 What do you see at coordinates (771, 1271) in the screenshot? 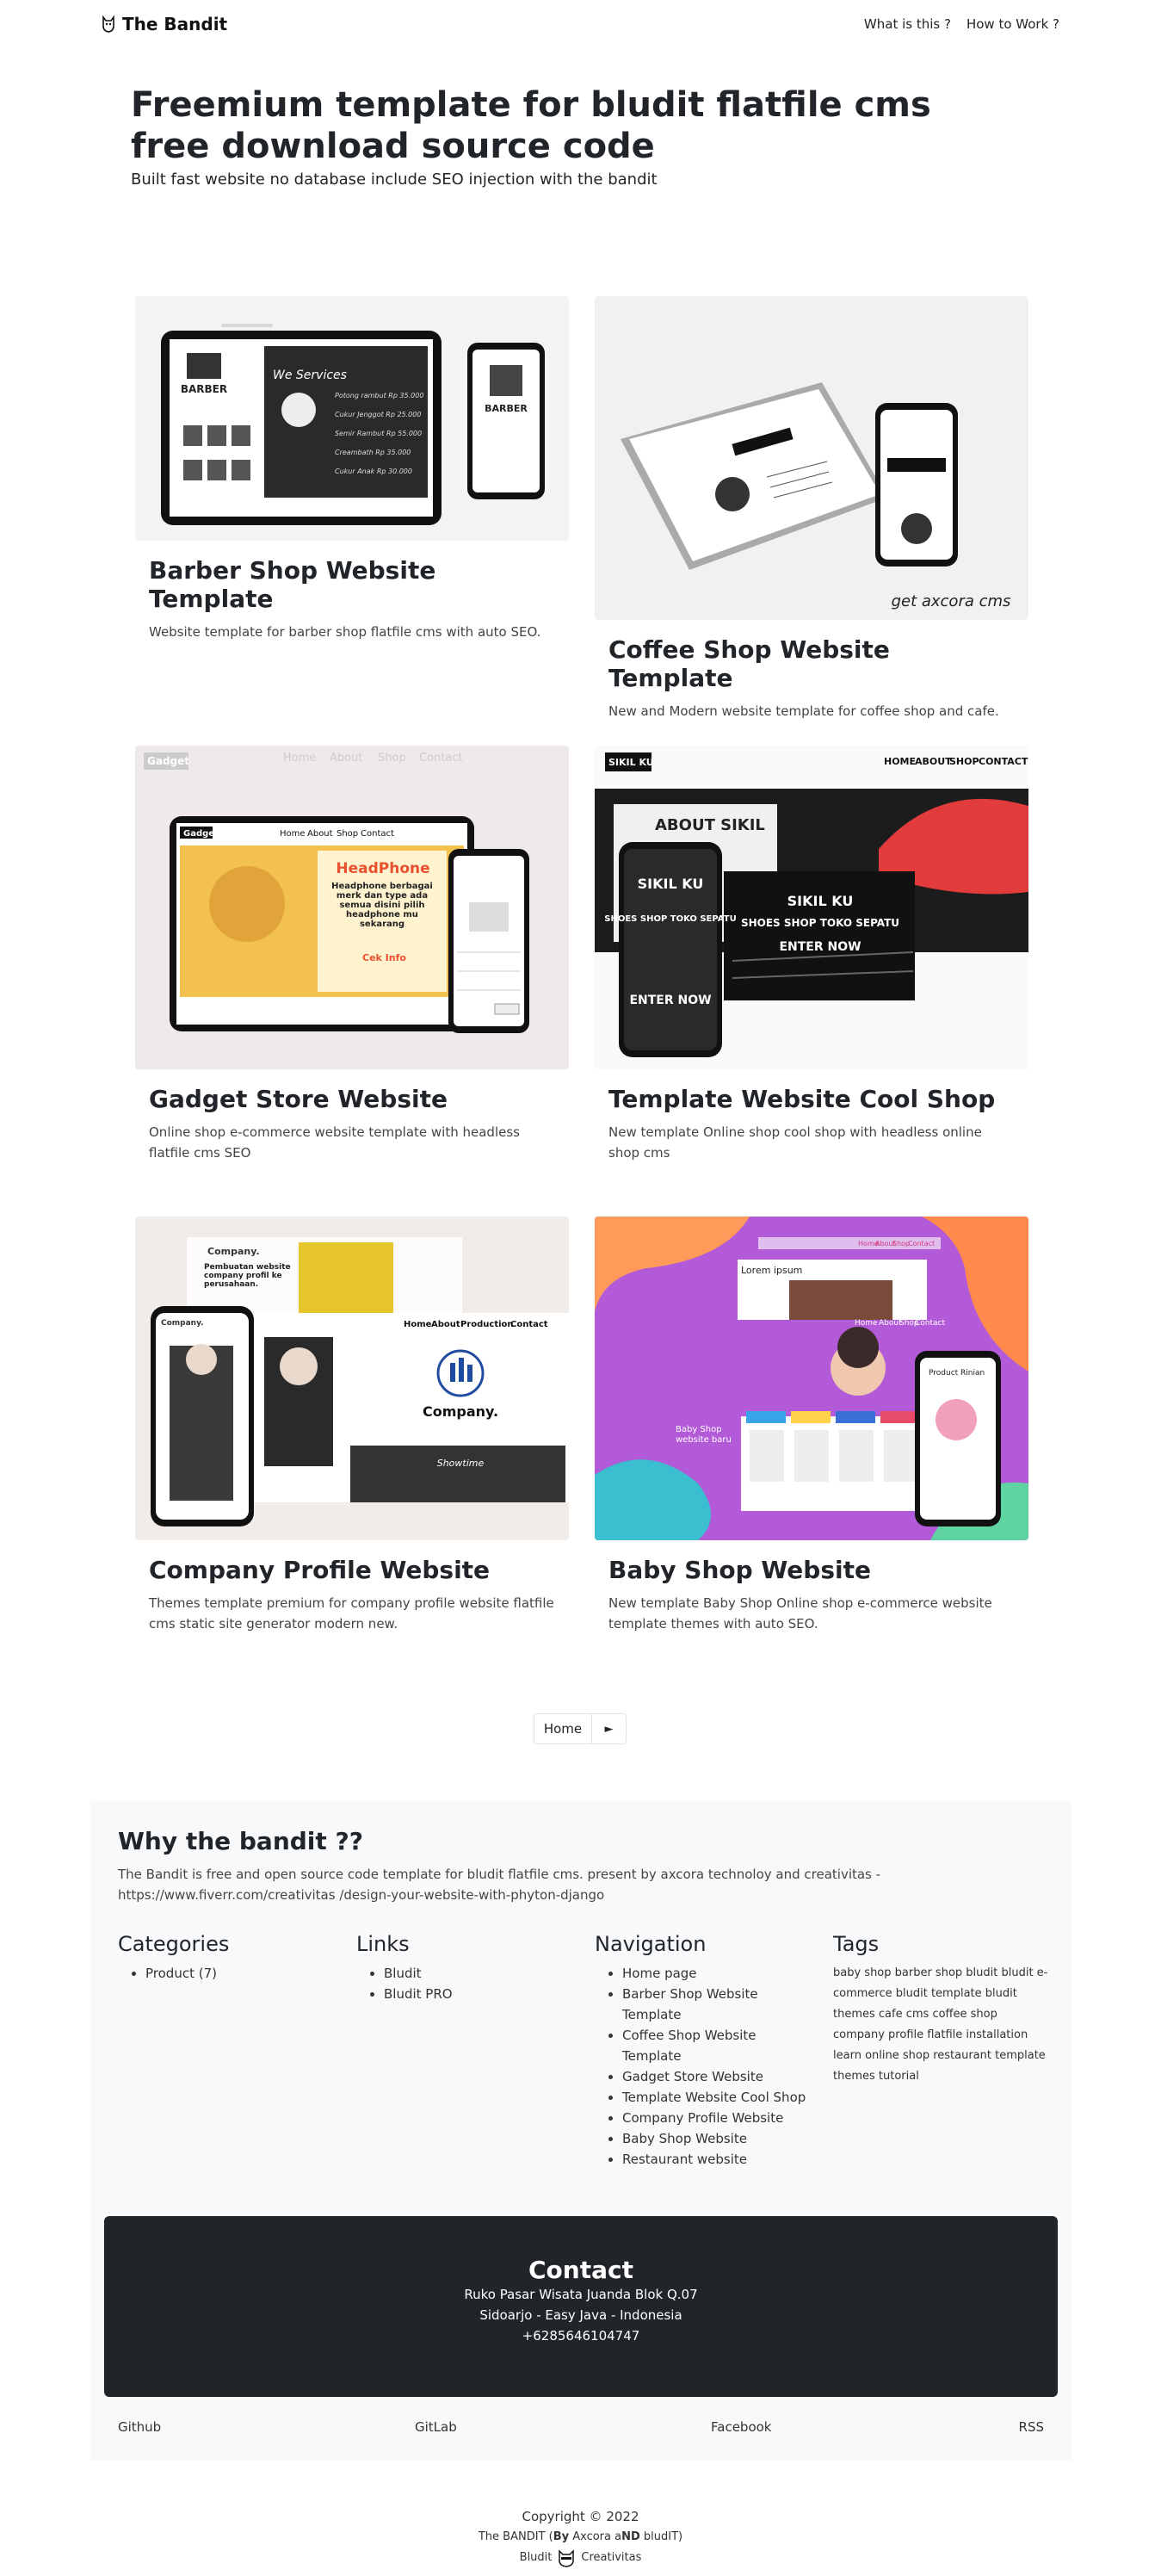
I see `svg-text: Lorem ipsum` at bounding box center [771, 1271].